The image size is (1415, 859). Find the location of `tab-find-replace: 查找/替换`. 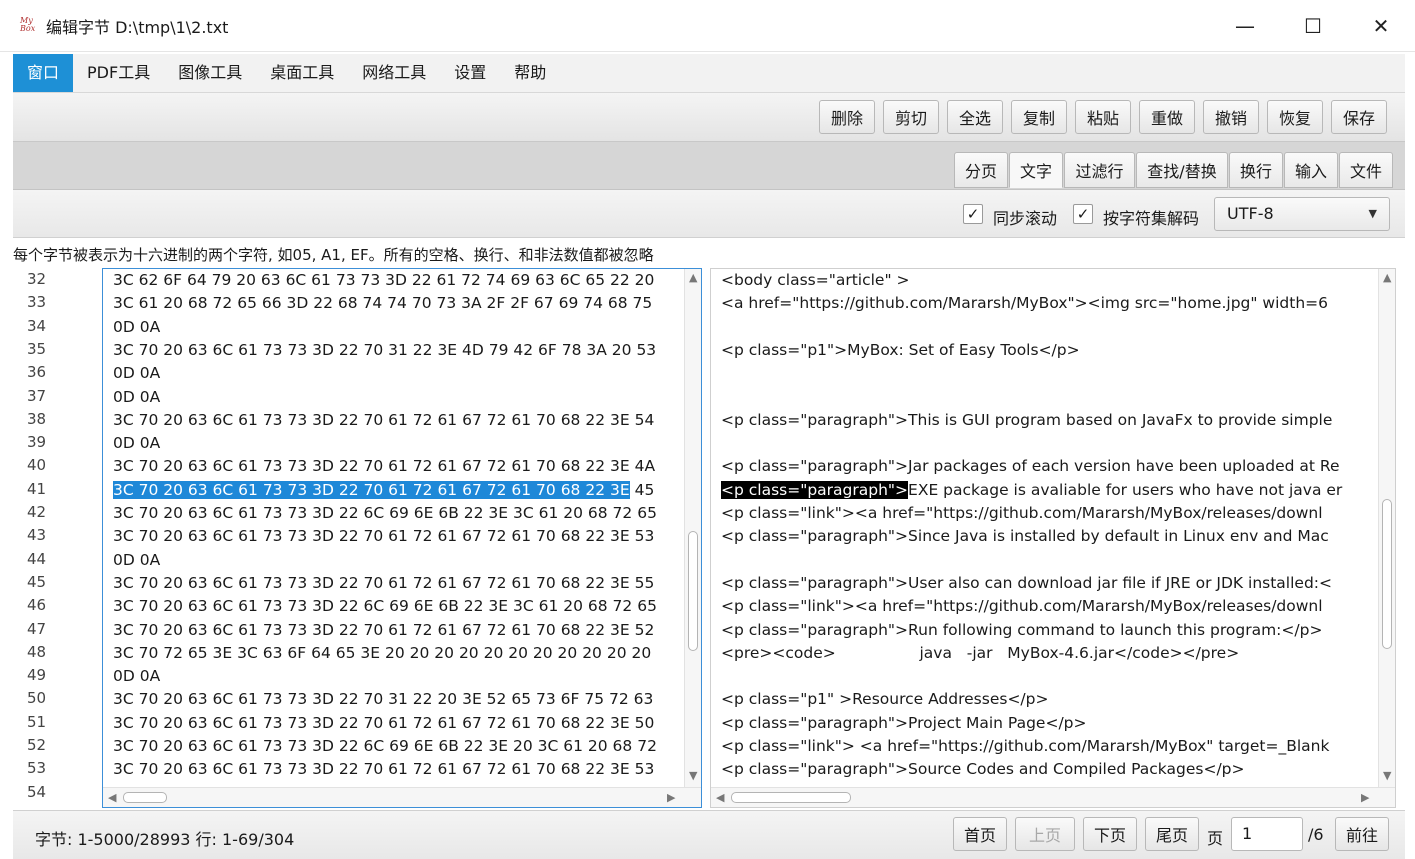

tab-find-replace: 查找/替换 is located at coordinates (1182, 170).